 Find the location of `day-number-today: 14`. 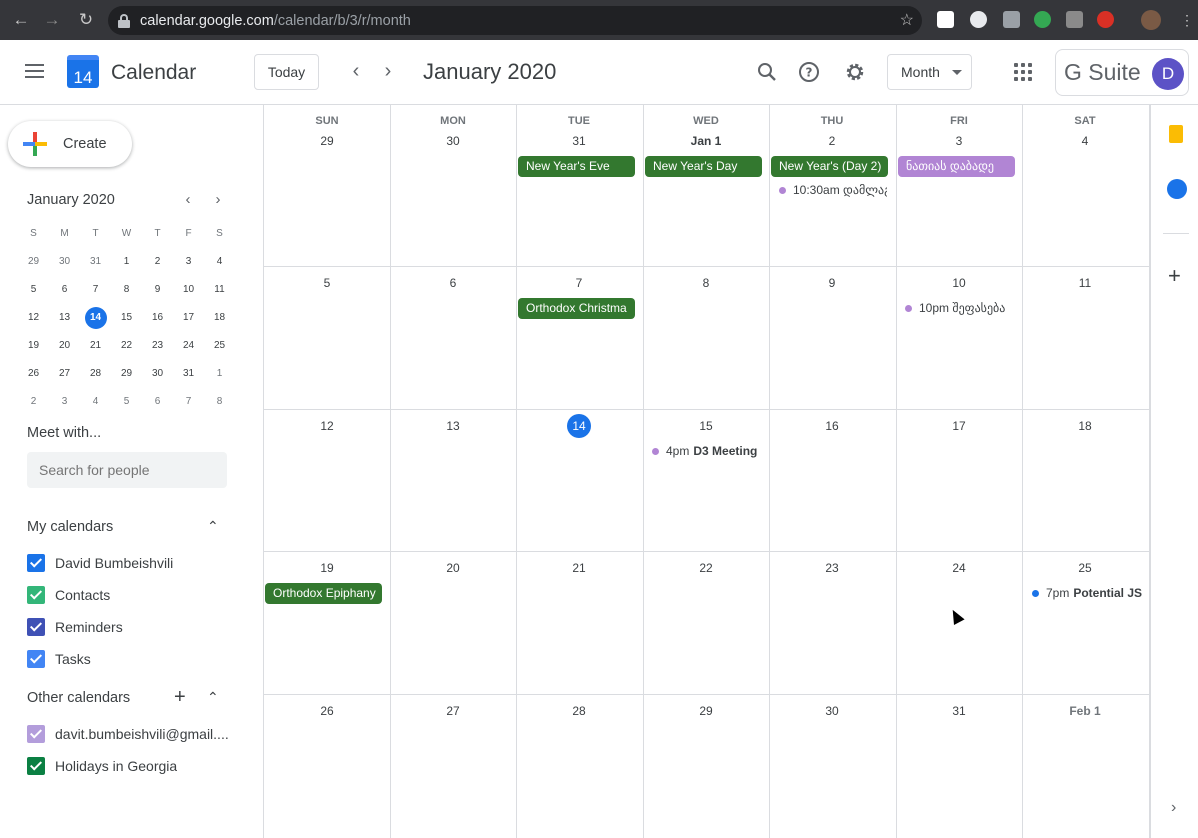

day-number-today: 14 is located at coordinates (579, 426).